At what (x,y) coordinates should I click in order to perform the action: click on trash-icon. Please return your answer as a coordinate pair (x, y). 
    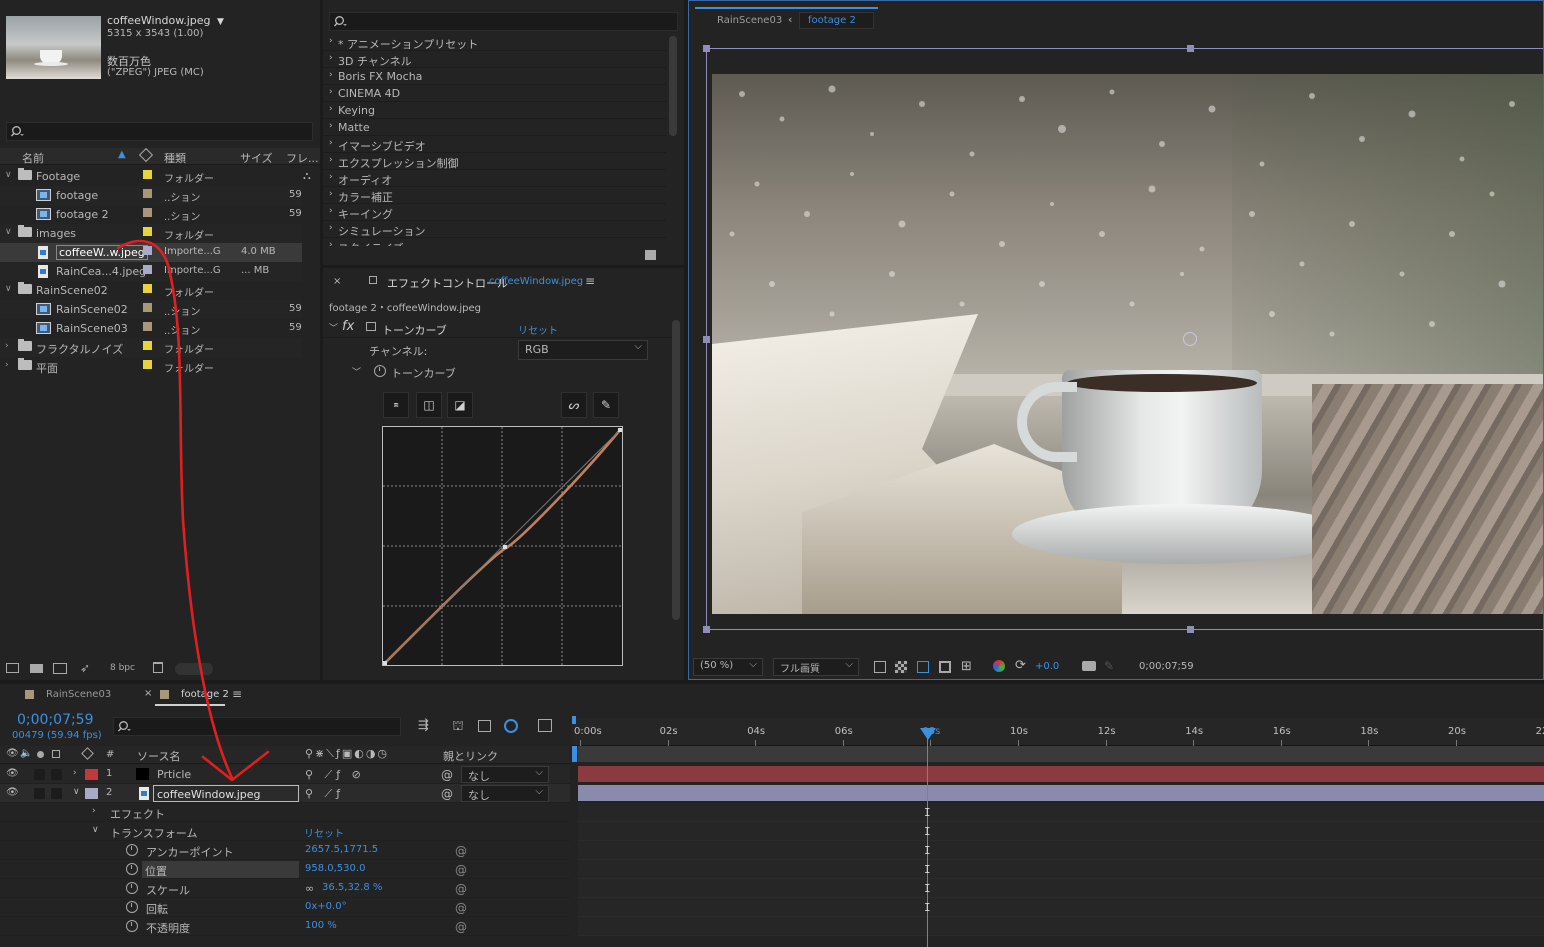
    Looking at the image, I should click on (158, 667).